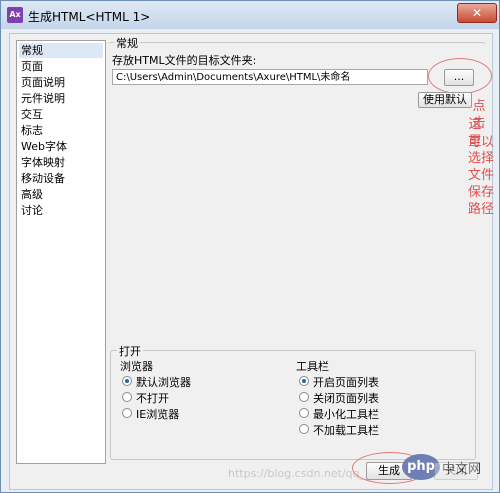 This screenshot has height=493, width=500. I want to click on annotation-char: 保, so click(475, 192).